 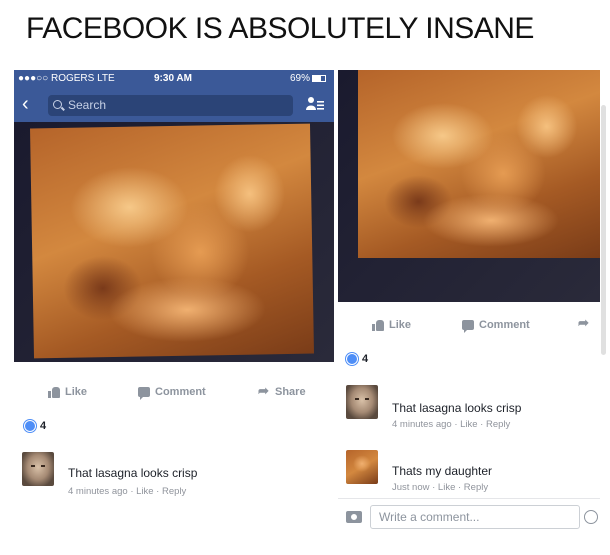 What do you see at coordinates (280, 28) in the screenshot?
I see `meme-title: FACEBOOK IS ABSOLUTELY INSANE` at bounding box center [280, 28].